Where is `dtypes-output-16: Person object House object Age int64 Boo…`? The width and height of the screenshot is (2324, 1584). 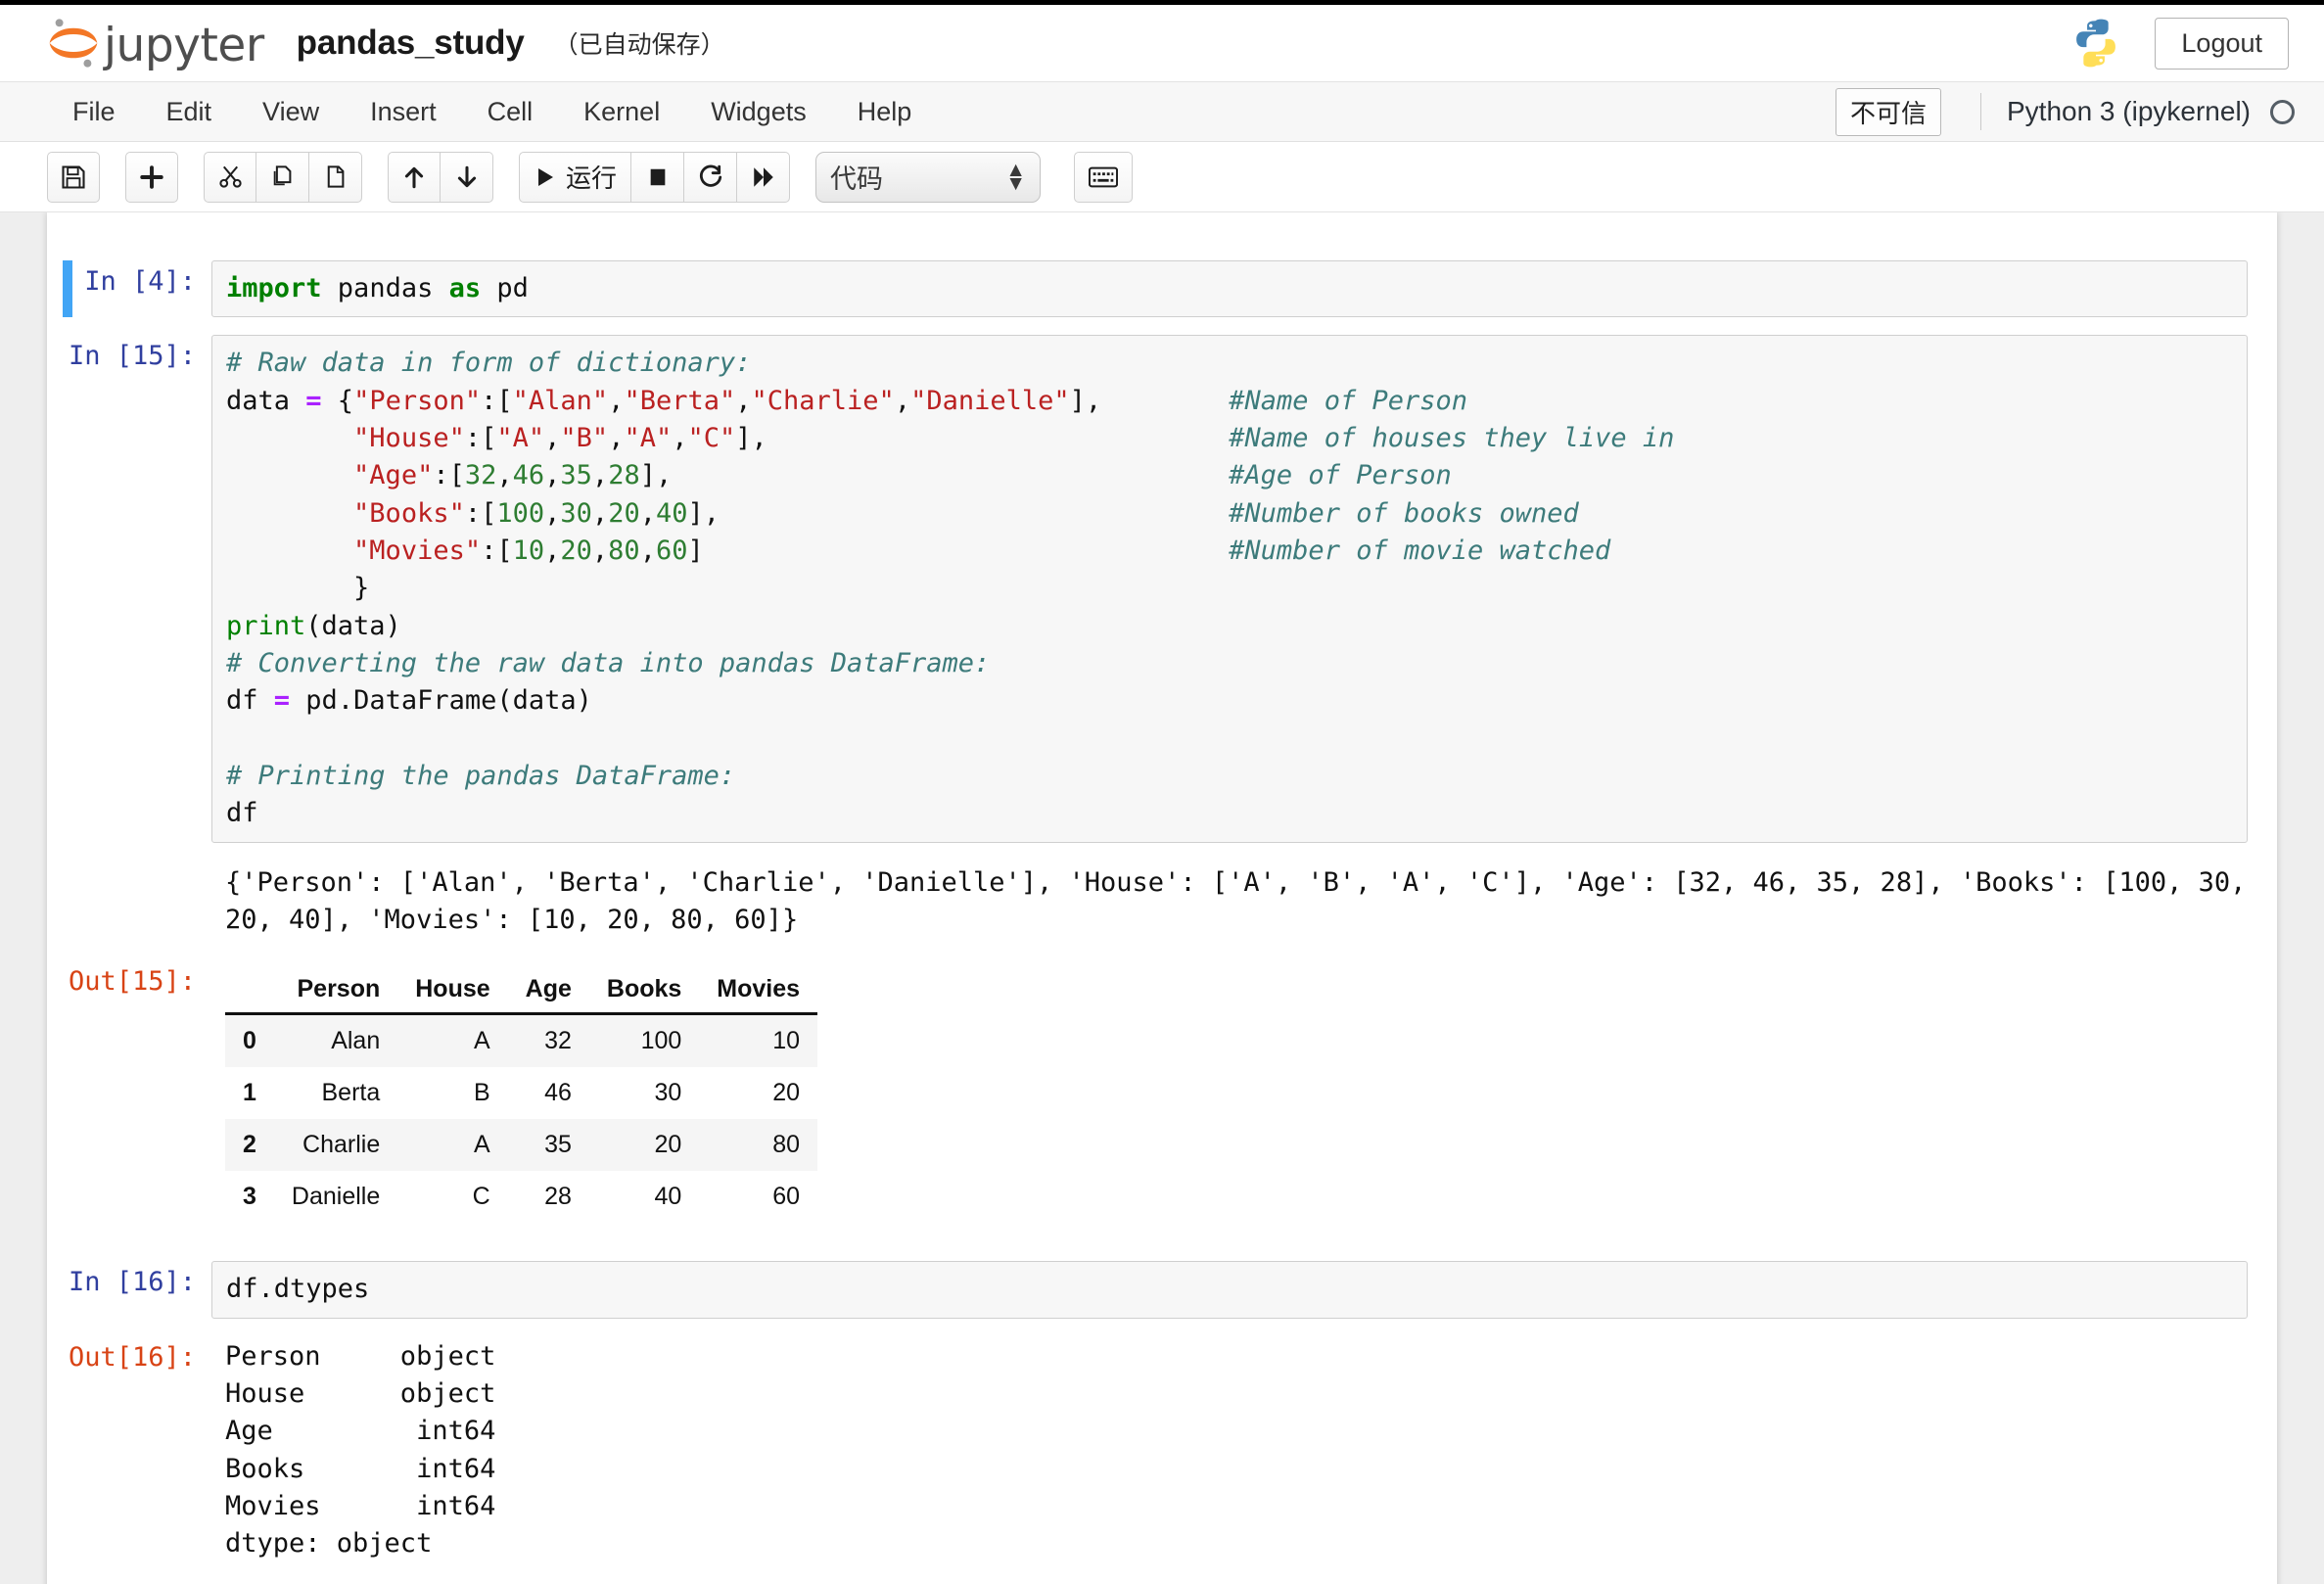 dtypes-output-16: Person object House object Age int64 Boo… is located at coordinates (1229, 1449).